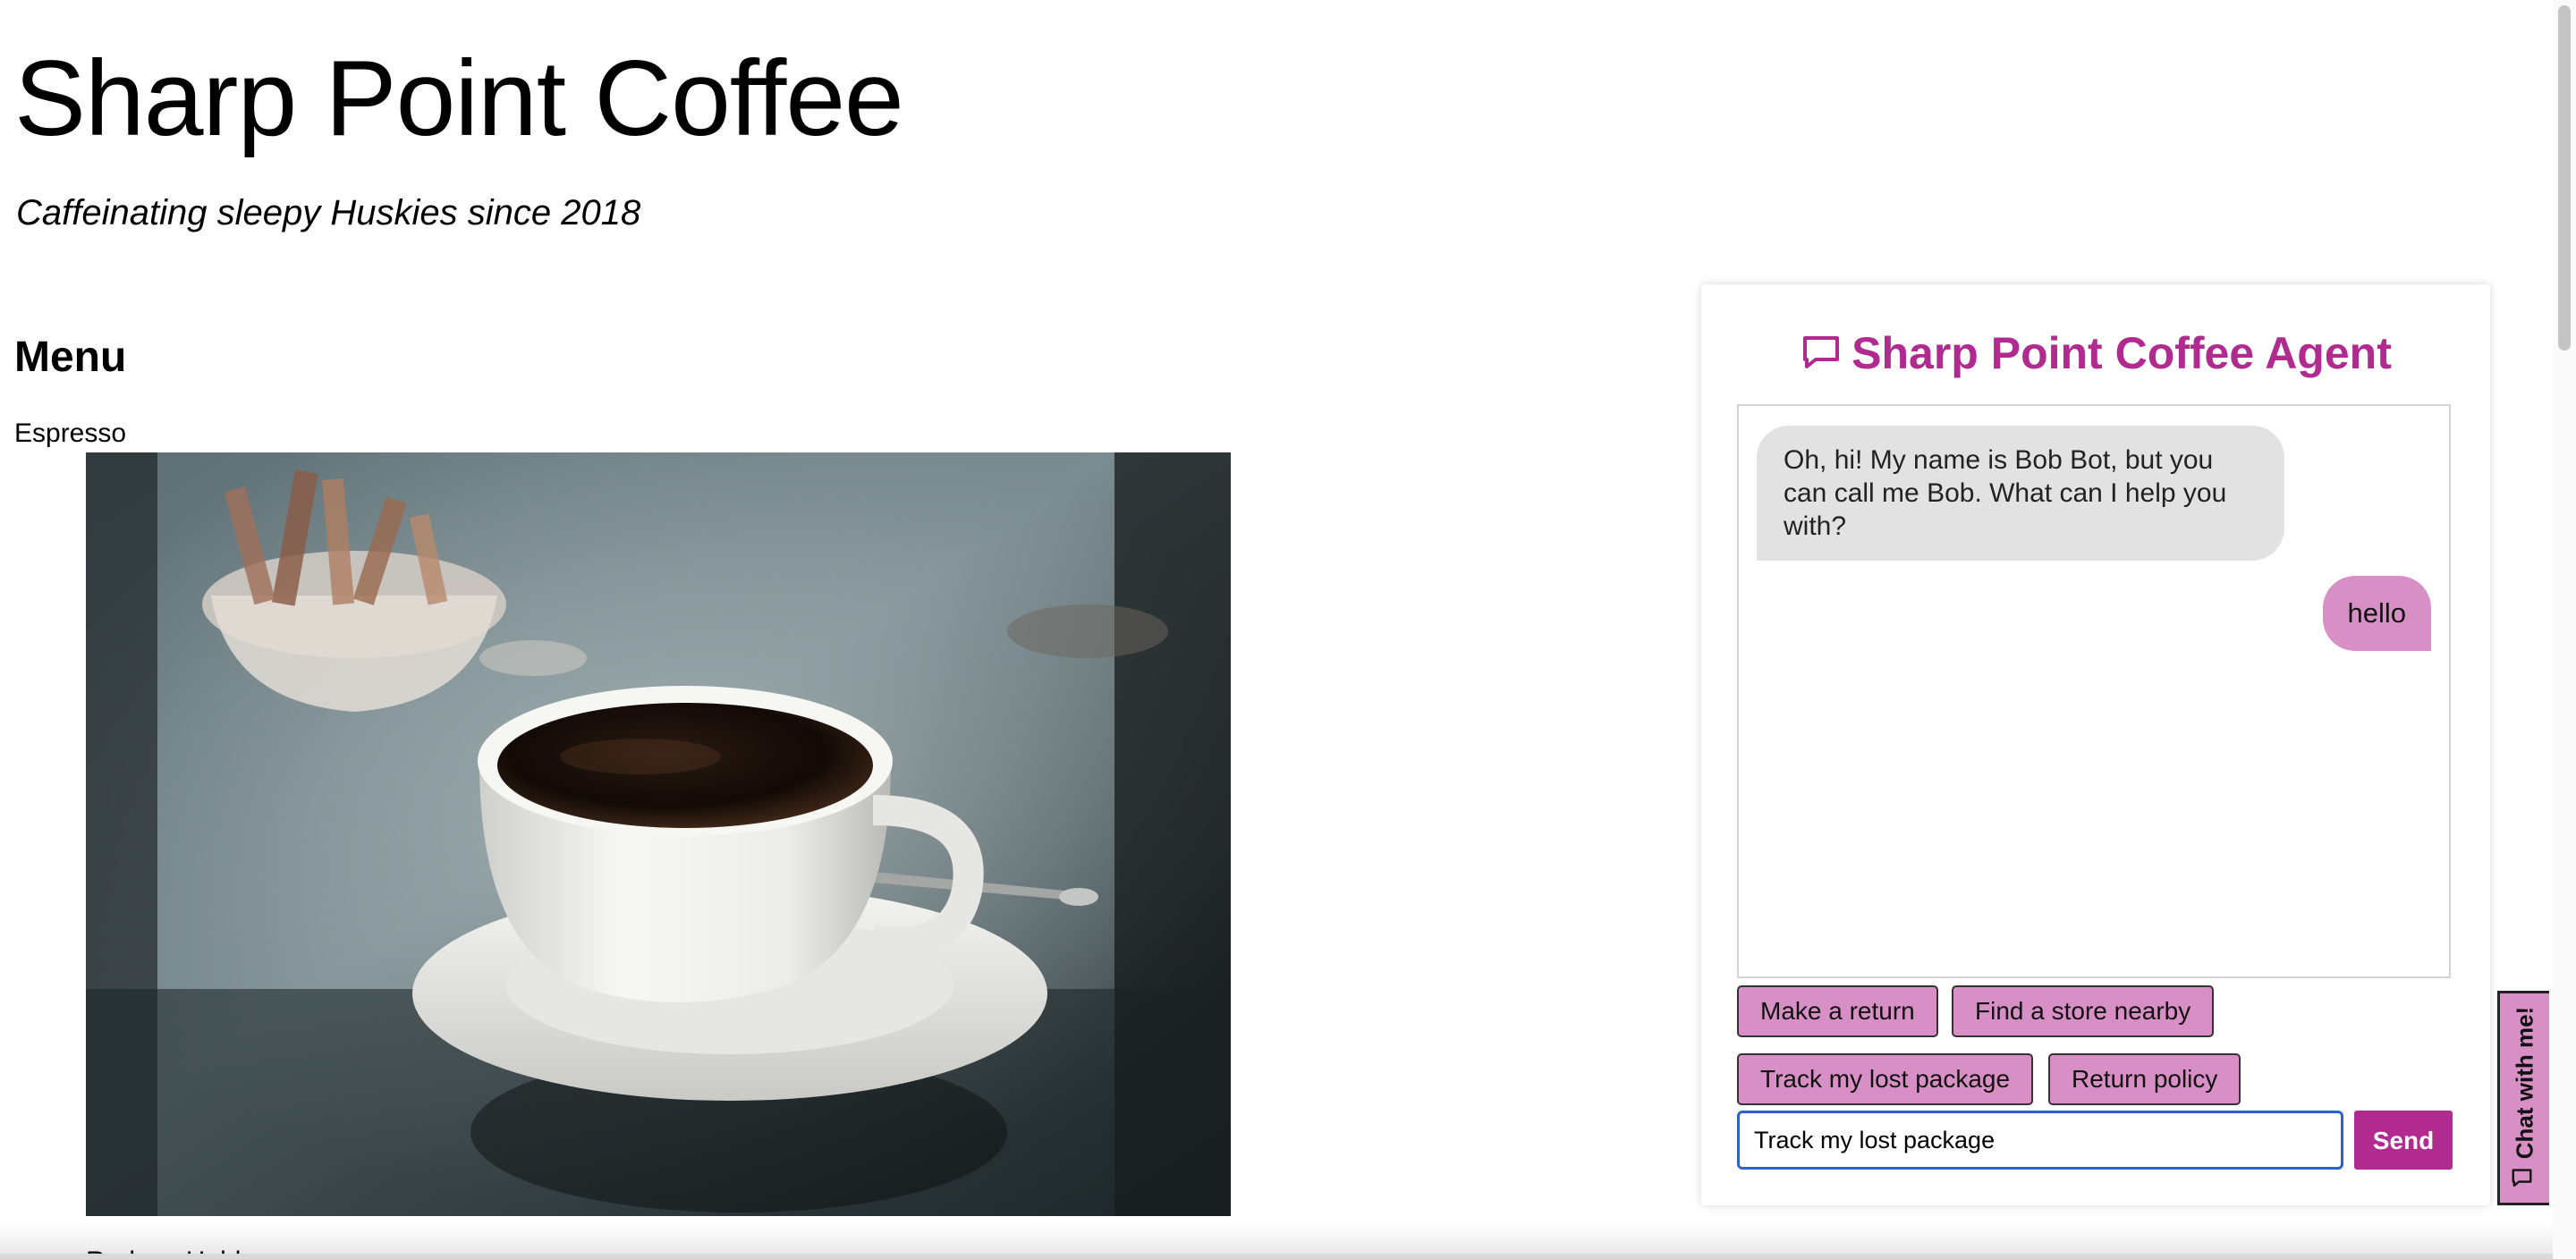 This screenshot has height=1259, width=2576. Describe the element at coordinates (70, 357) in the screenshot. I see `menu-heading: Menu` at that location.